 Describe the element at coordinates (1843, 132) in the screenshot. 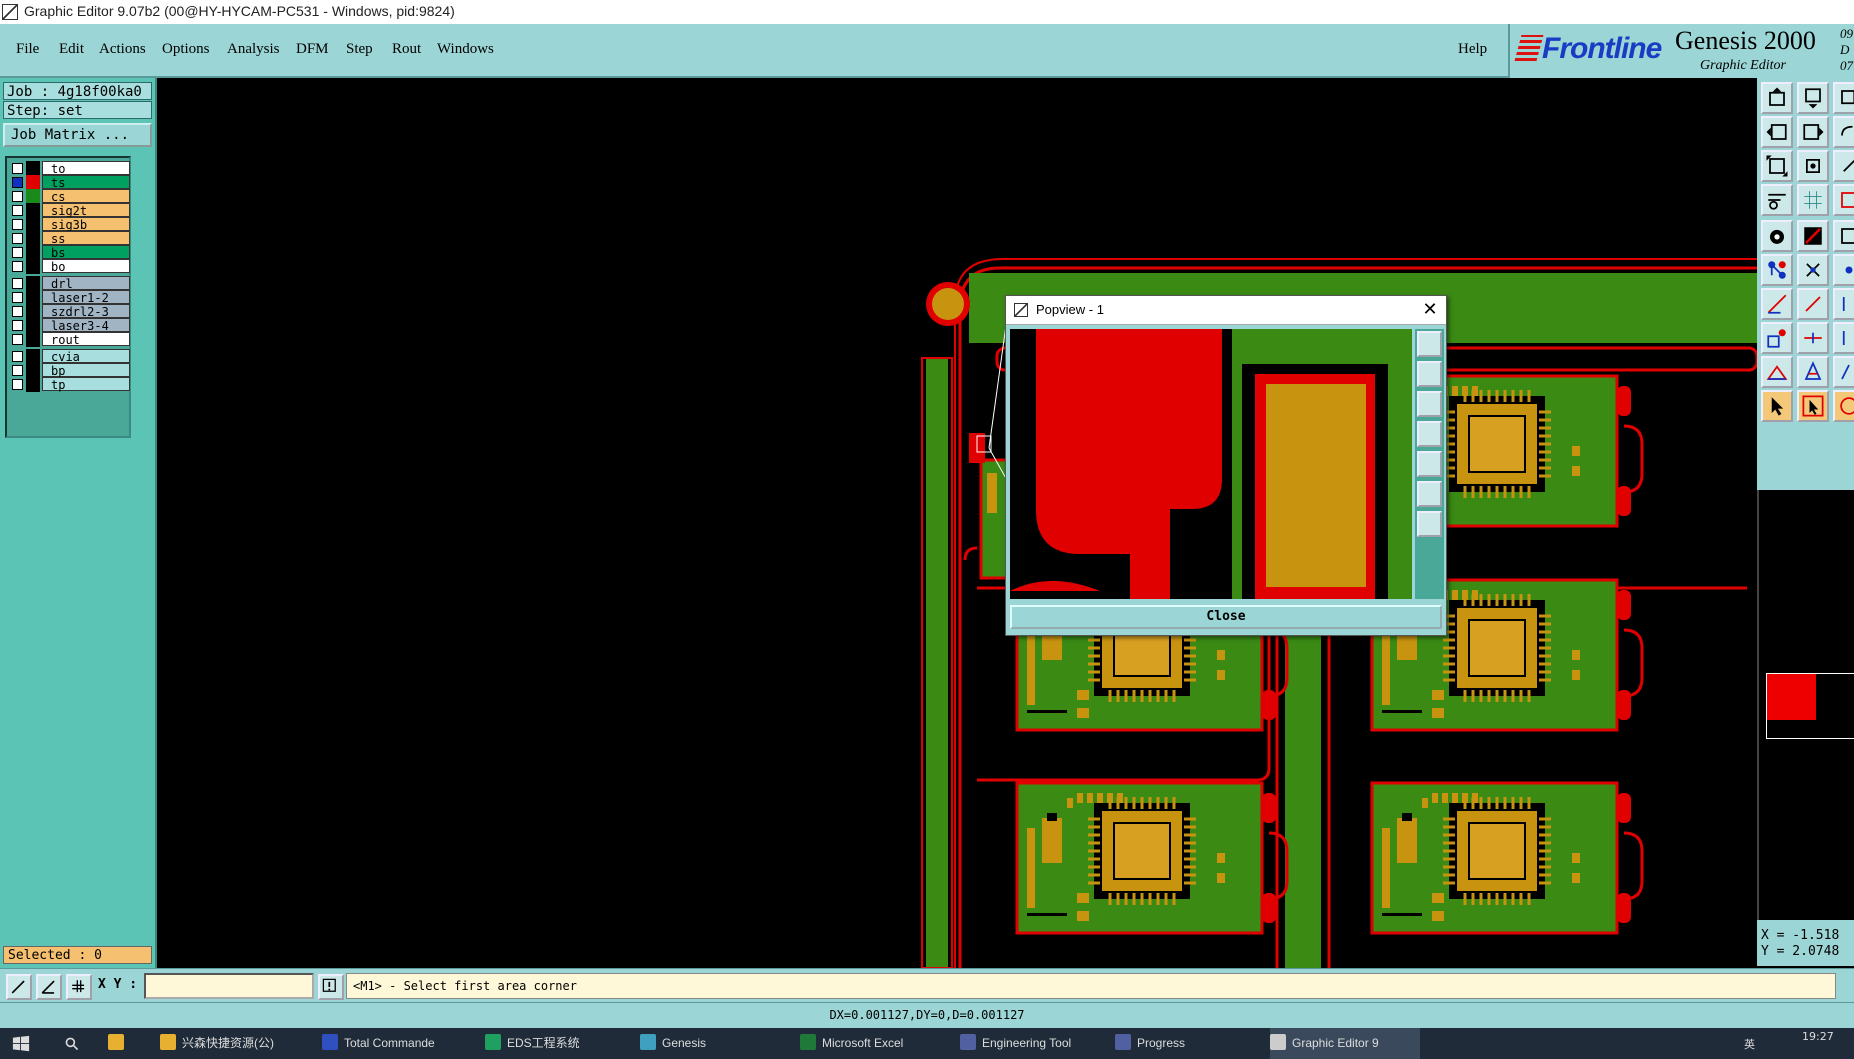

I see `redo-icon` at that location.